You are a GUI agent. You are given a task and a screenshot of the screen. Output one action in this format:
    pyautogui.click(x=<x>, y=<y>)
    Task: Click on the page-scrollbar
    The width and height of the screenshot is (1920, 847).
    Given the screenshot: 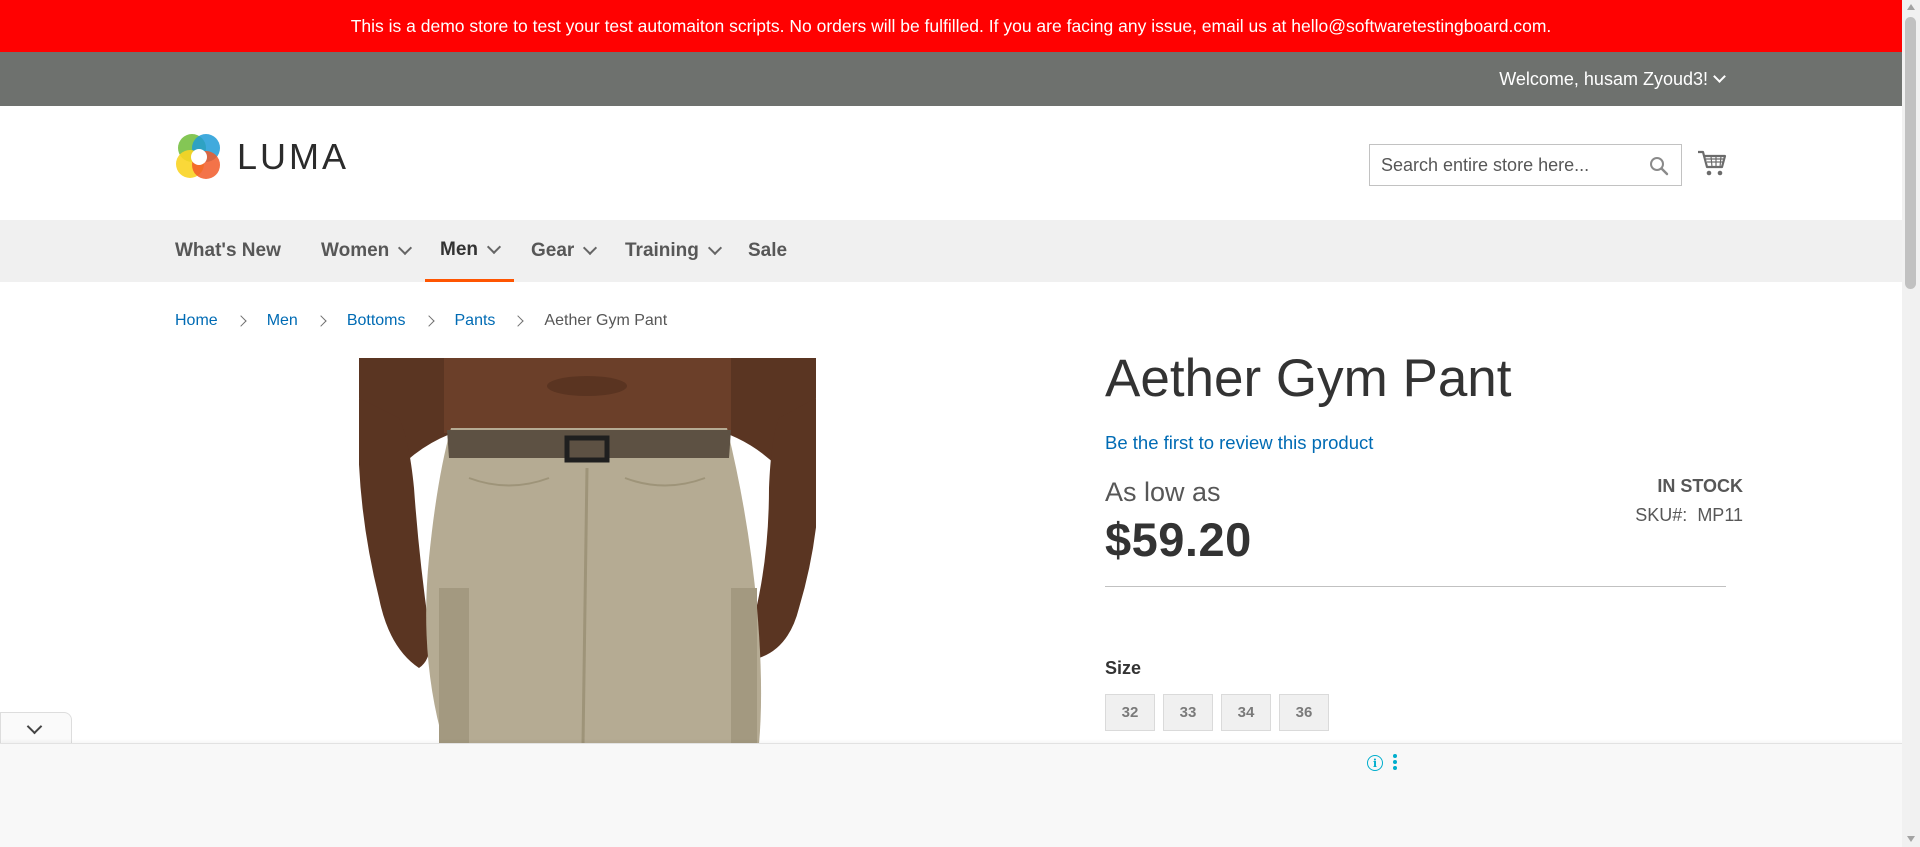 What is the action you would take?
    pyautogui.click(x=1911, y=423)
    